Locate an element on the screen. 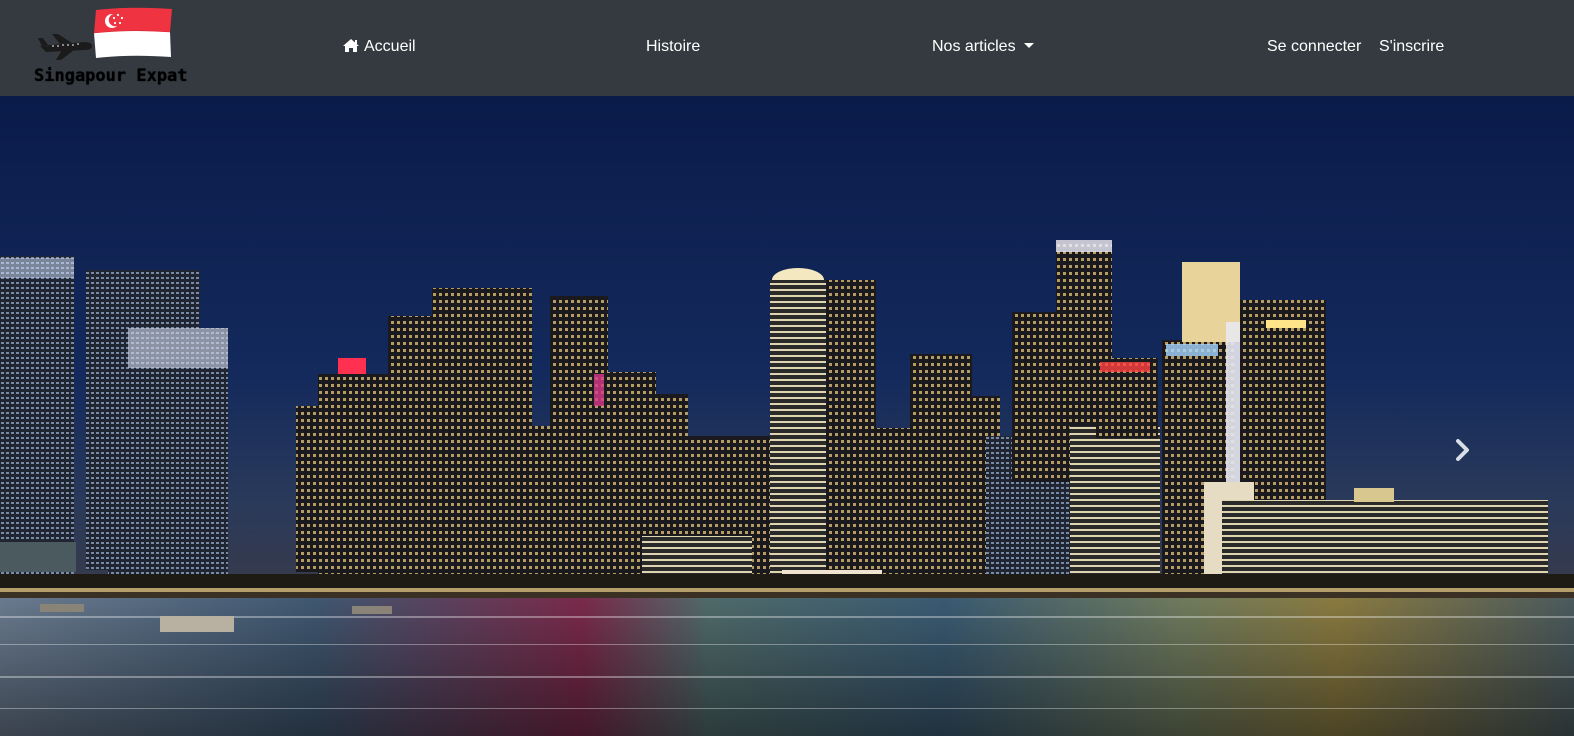 Image resolution: width=1574 pixels, height=736 pixels. nav-signup-link: S'inscrire is located at coordinates (1411, 47).